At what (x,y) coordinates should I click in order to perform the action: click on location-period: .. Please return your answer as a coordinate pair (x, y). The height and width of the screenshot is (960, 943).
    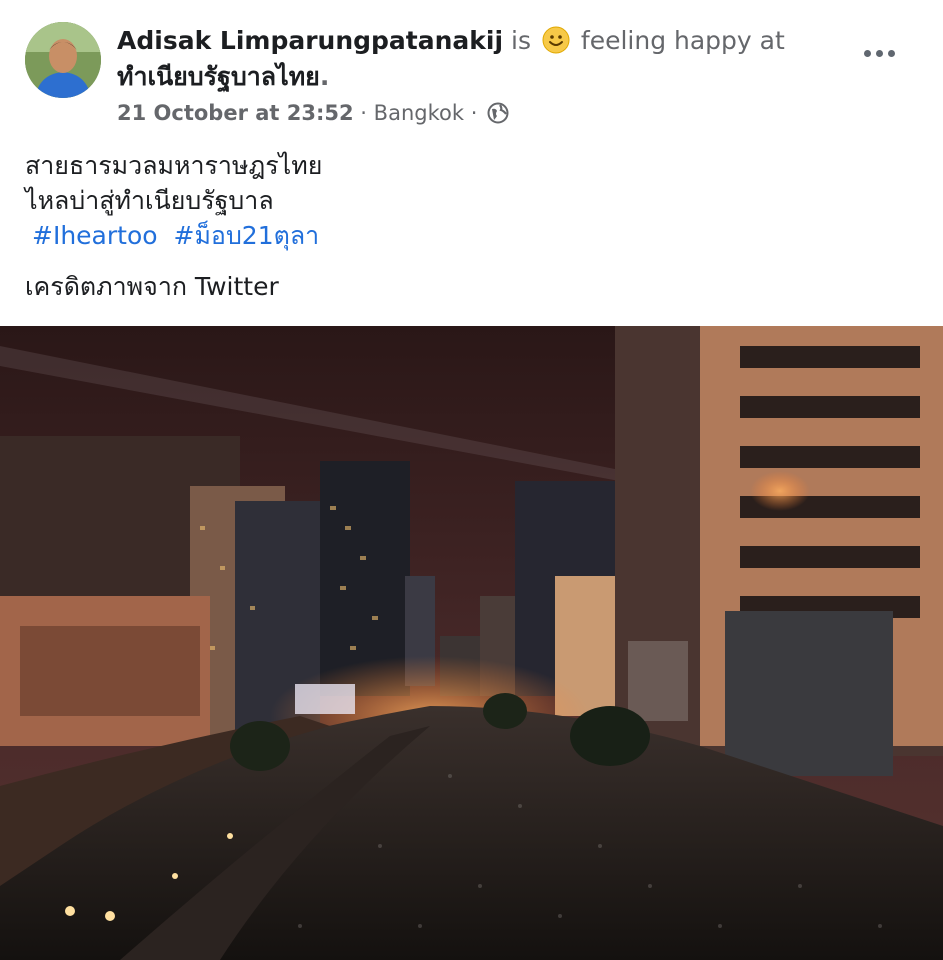
    Looking at the image, I should click on (324, 76).